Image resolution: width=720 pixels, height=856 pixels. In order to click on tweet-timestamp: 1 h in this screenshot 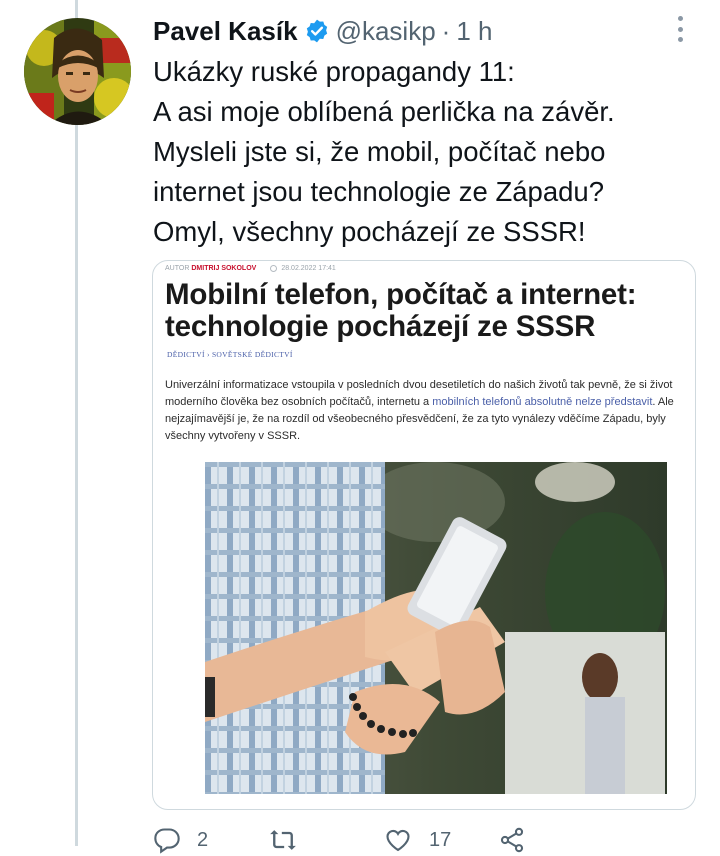, I will do `click(474, 31)`.